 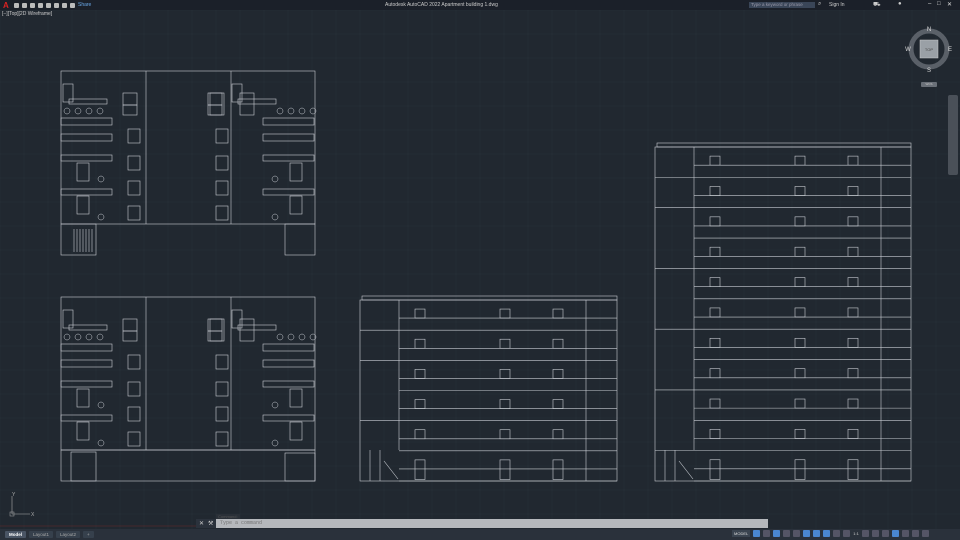 I want to click on hardware-acceleration-icon, so click(x=905, y=533).